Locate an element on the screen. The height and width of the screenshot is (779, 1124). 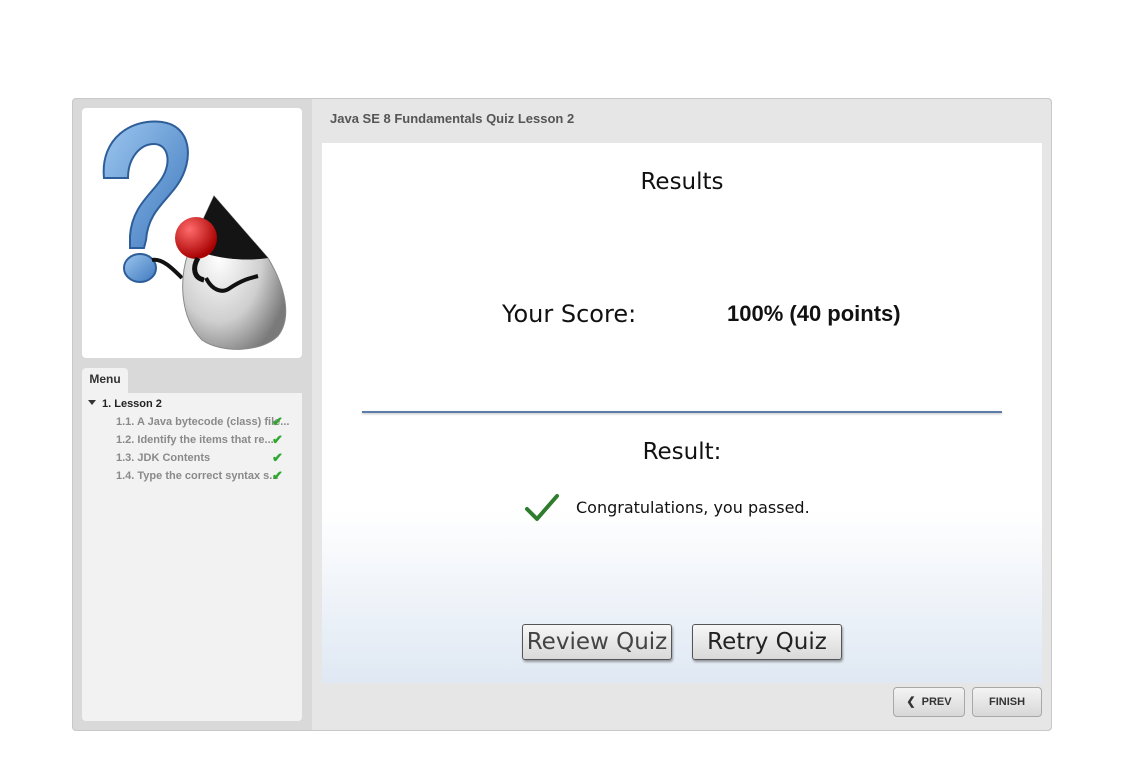
duke-question-logo is located at coordinates (194, 235).